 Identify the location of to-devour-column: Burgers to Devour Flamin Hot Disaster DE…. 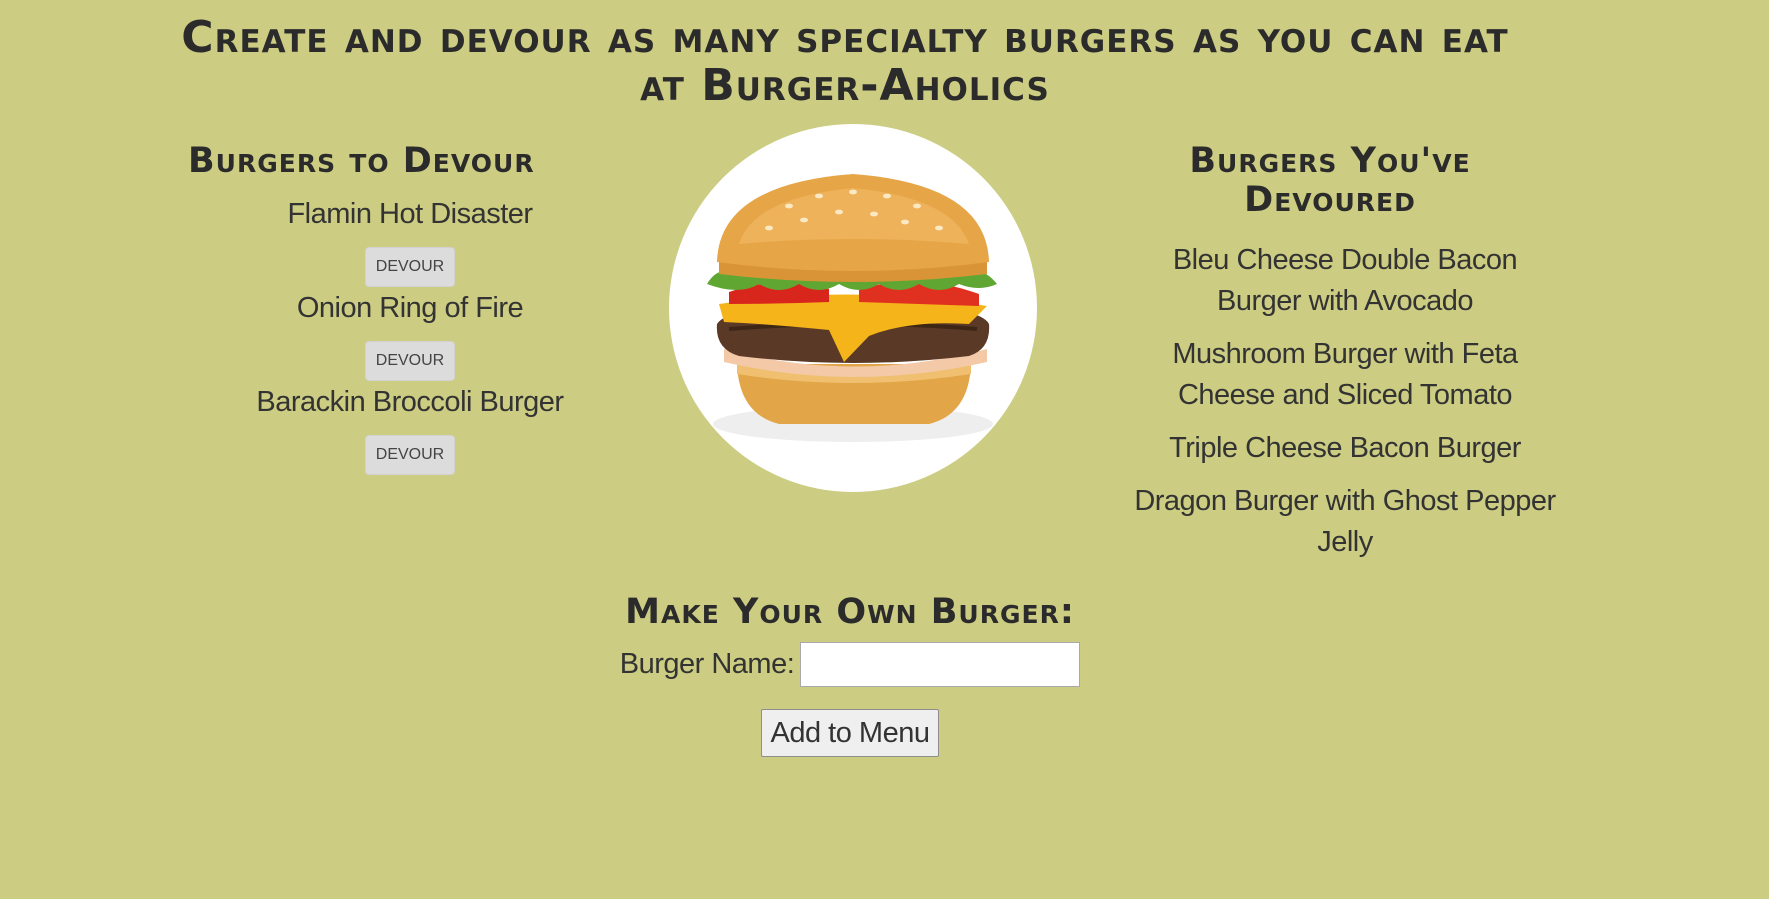
(410, 310).